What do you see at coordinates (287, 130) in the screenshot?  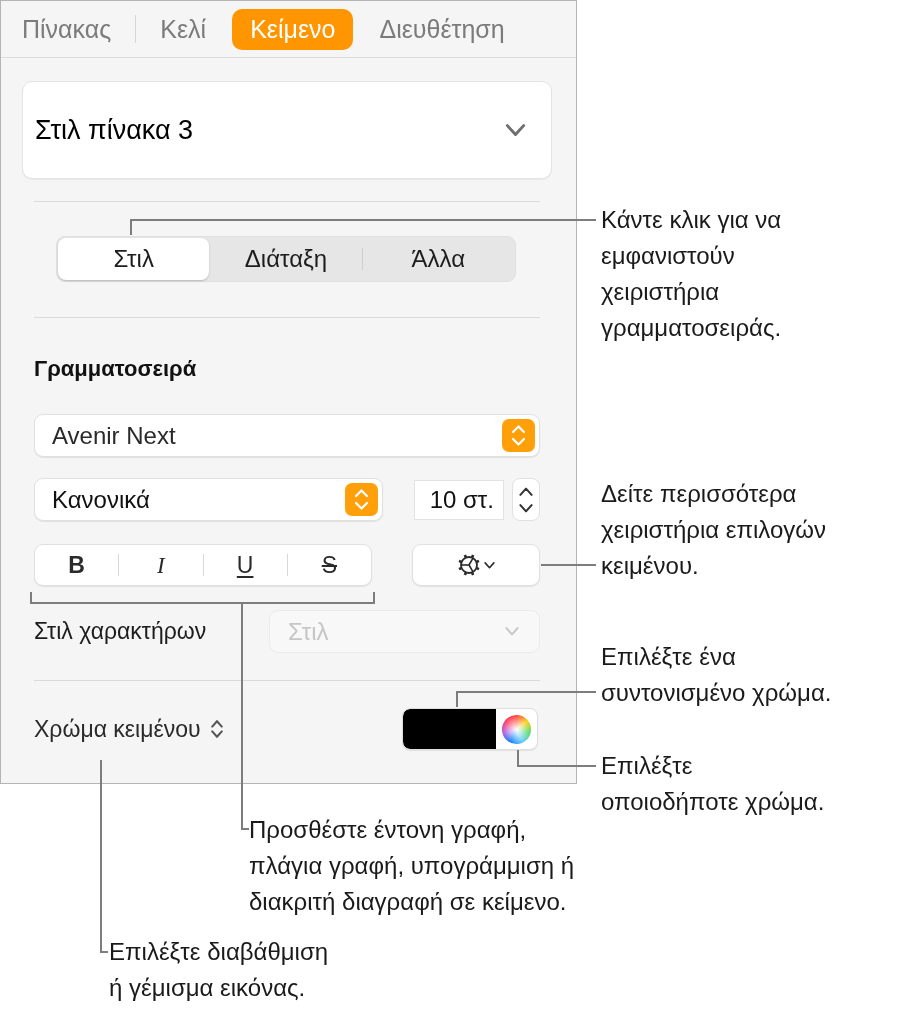 I see `table-style-popup: Στιλ πίνακα 3` at bounding box center [287, 130].